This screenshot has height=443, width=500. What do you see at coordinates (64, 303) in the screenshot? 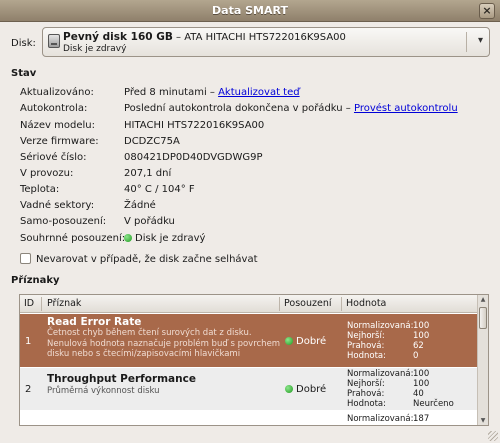
I see `column-header-attribute: Příznak` at bounding box center [64, 303].